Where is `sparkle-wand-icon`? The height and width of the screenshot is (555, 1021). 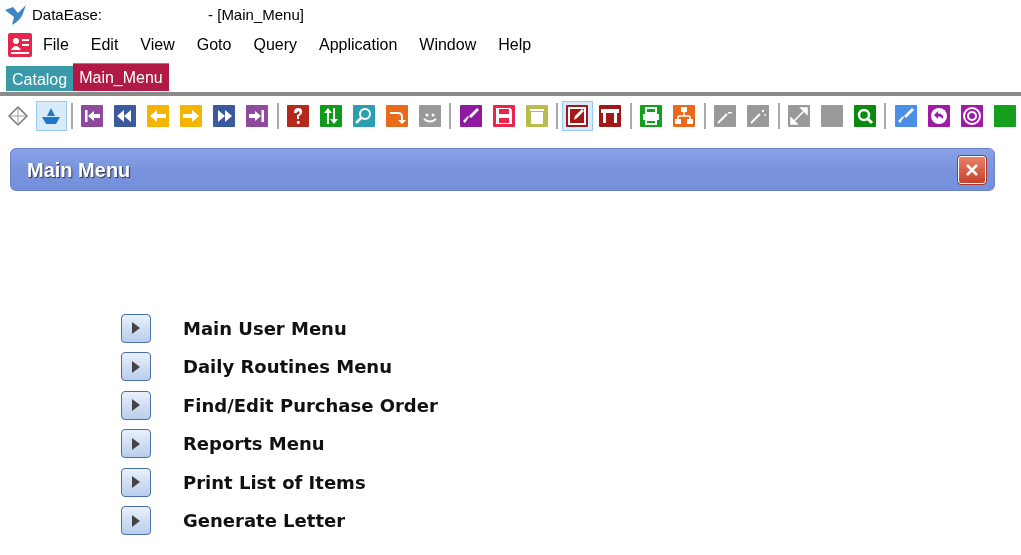
sparkle-wand-icon is located at coordinates (758, 116).